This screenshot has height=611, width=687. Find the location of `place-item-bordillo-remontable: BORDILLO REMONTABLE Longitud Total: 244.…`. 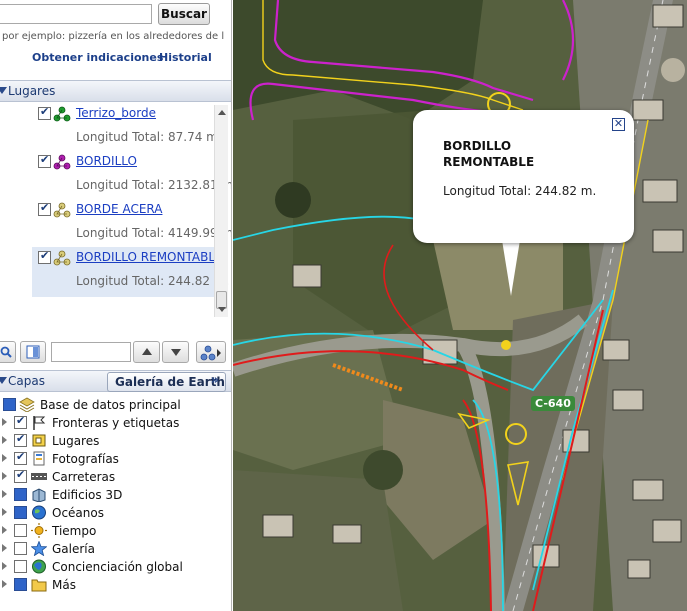

place-item-bordillo-remontable: BORDILLO REMONTABLE Longitud Total: 244.… is located at coordinates (130, 272).